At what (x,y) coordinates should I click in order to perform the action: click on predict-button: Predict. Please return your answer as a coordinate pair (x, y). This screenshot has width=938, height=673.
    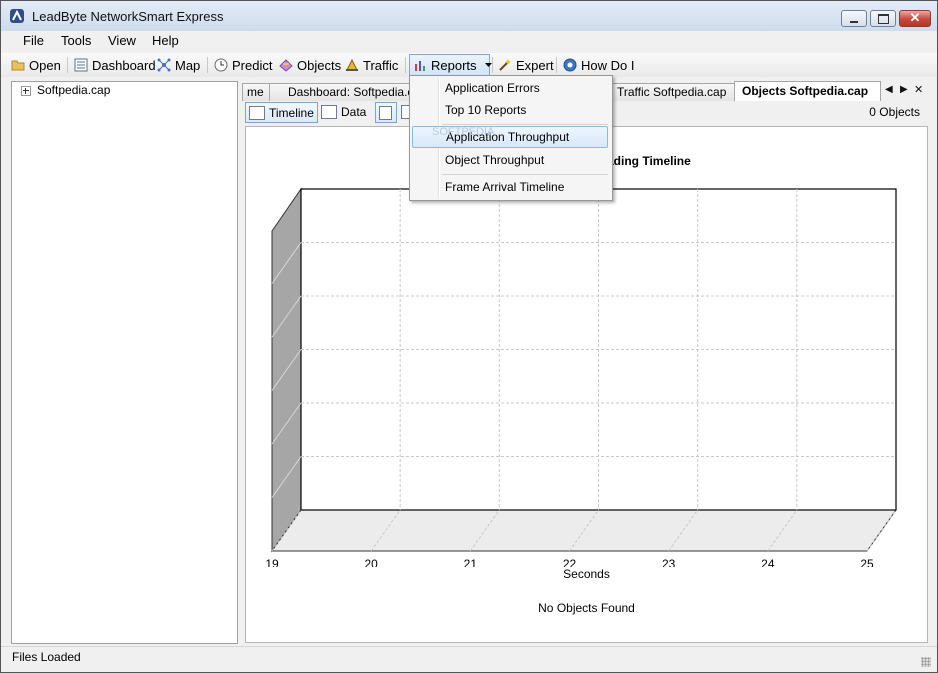
    Looking at the image, I should click on (243, 65).